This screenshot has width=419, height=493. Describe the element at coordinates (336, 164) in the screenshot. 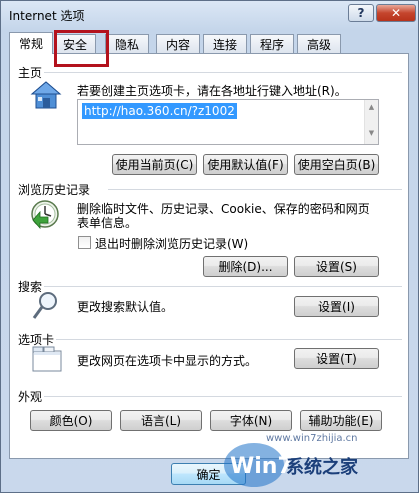

I see `use-blank-button: 使用空白页(B)` at that location.